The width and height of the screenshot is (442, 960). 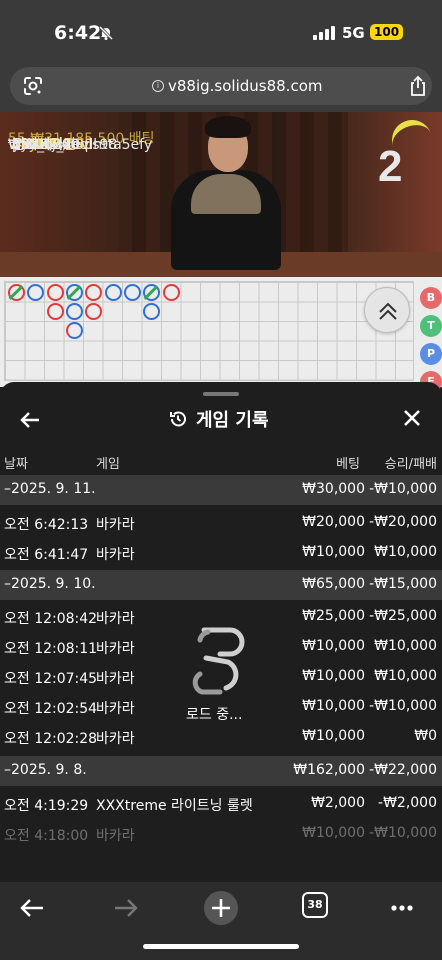 What do you see at coordinates (221, 523) in the screenshot?
I see `history-row: 오전 6:42:13 바카라 ₩20,000 -₩20,000` at bounding box center [221, 523].